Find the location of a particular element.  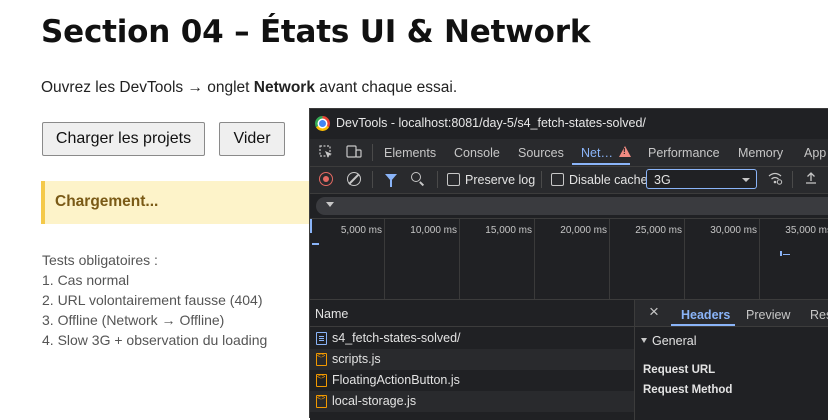

timeline-tick-label: 25,000 ms is located at coordinates (658, 230).